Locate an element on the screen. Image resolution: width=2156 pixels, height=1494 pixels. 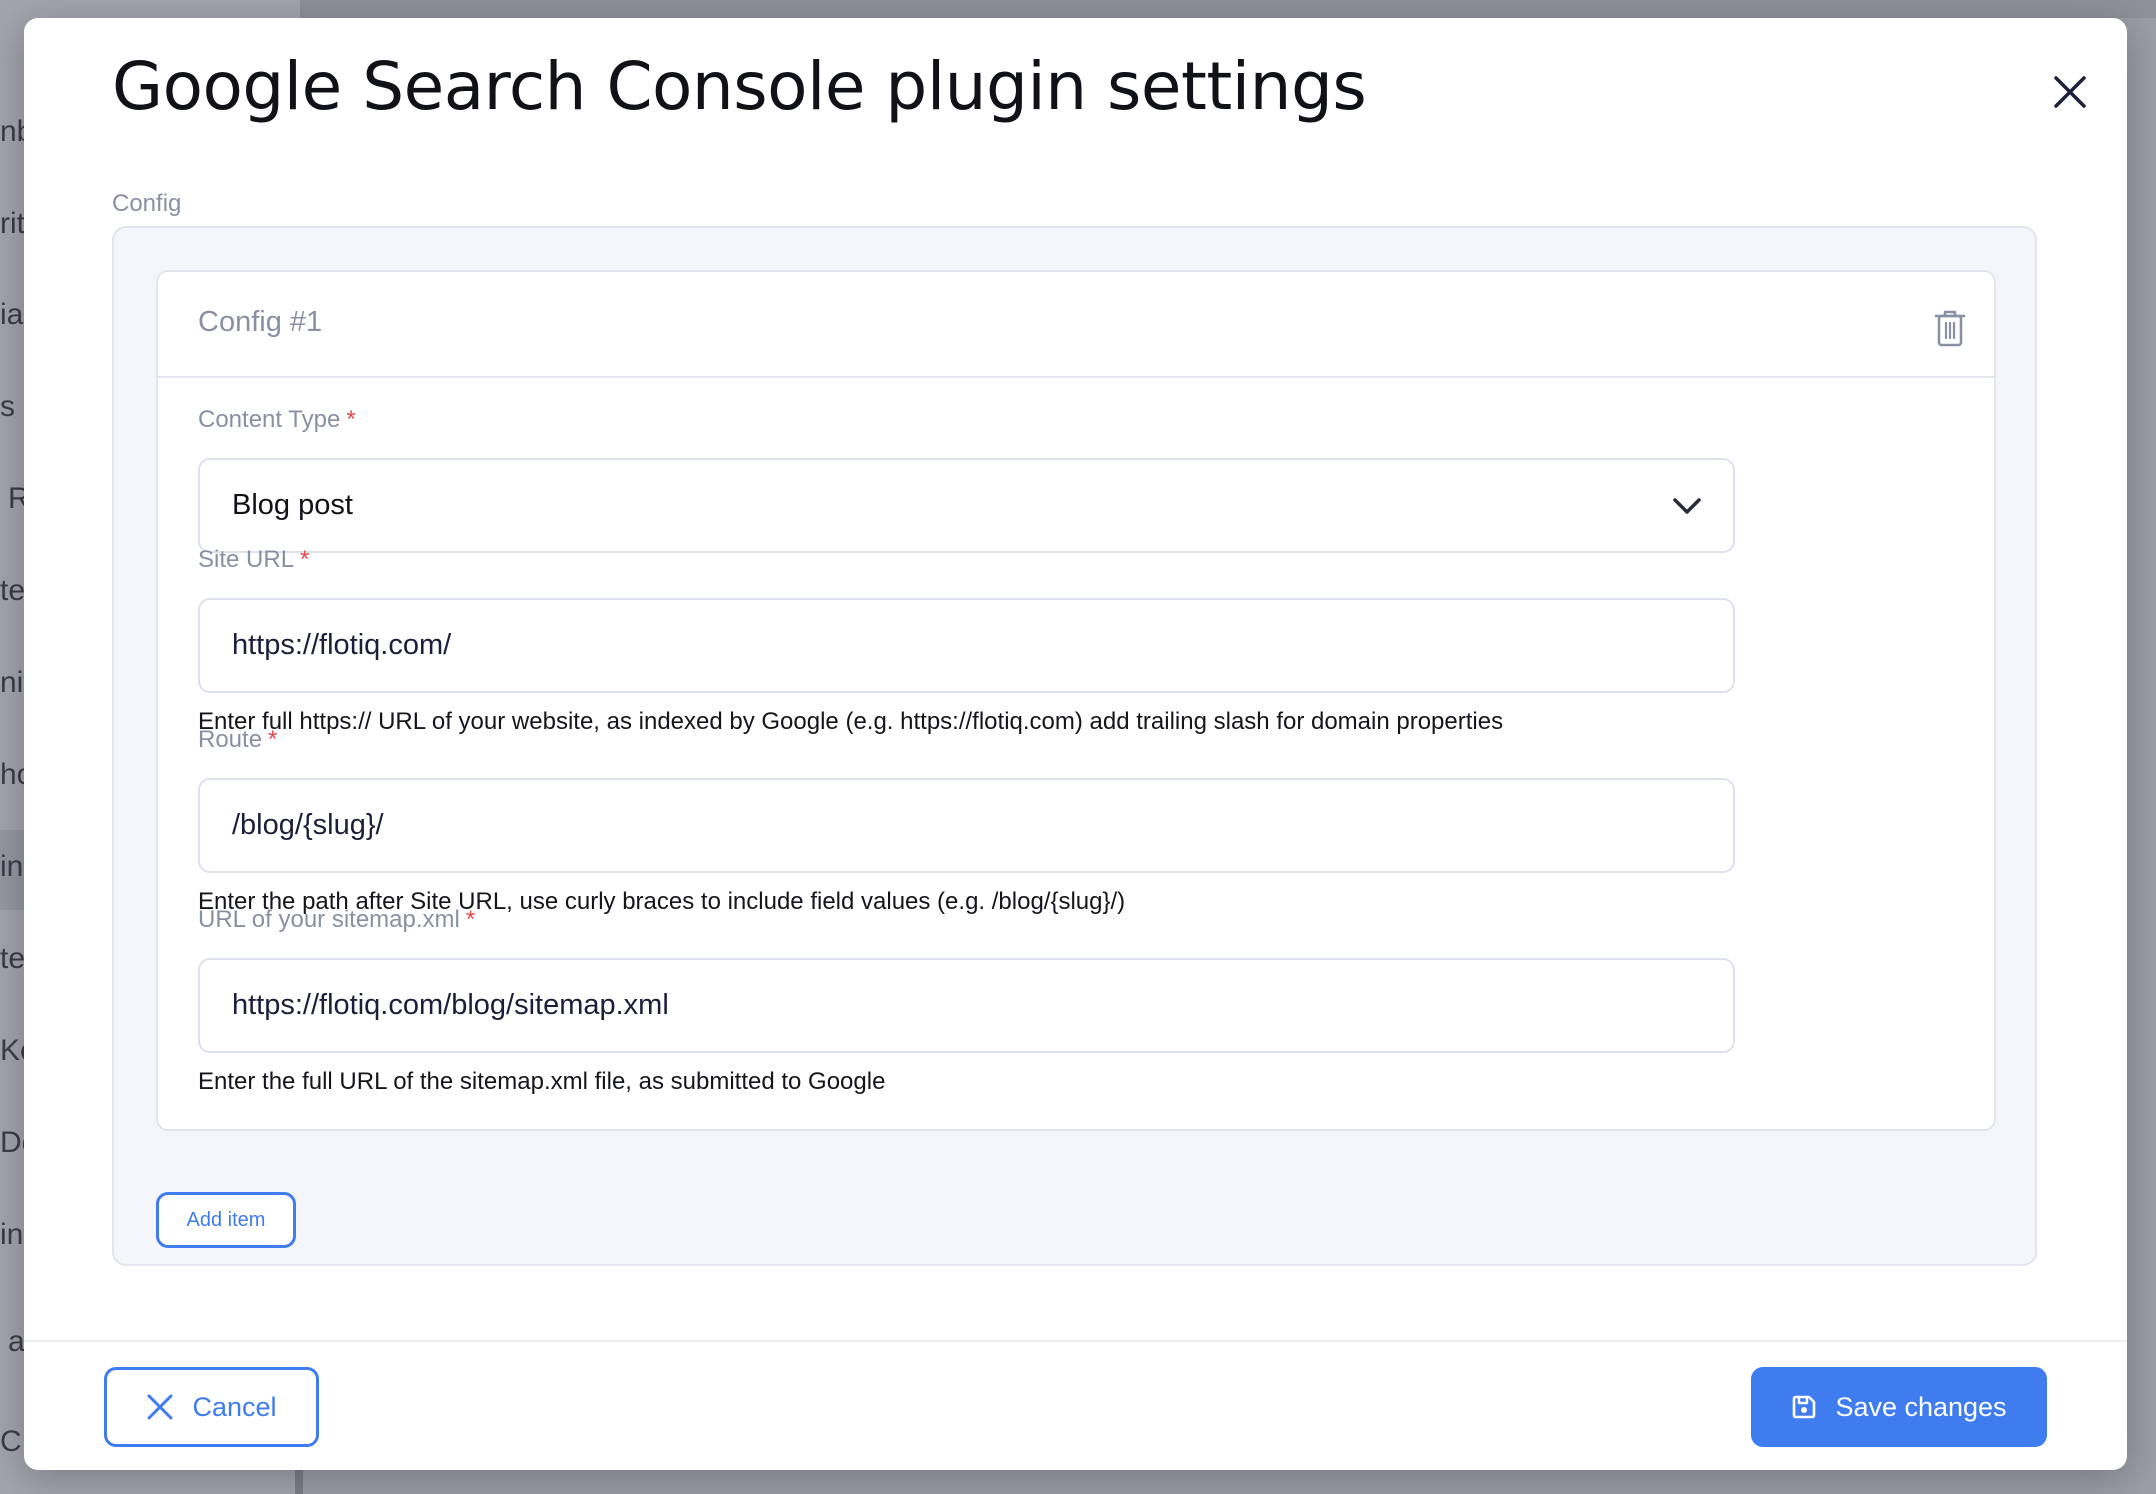
close-icon is located at coordinates (2070, 92).